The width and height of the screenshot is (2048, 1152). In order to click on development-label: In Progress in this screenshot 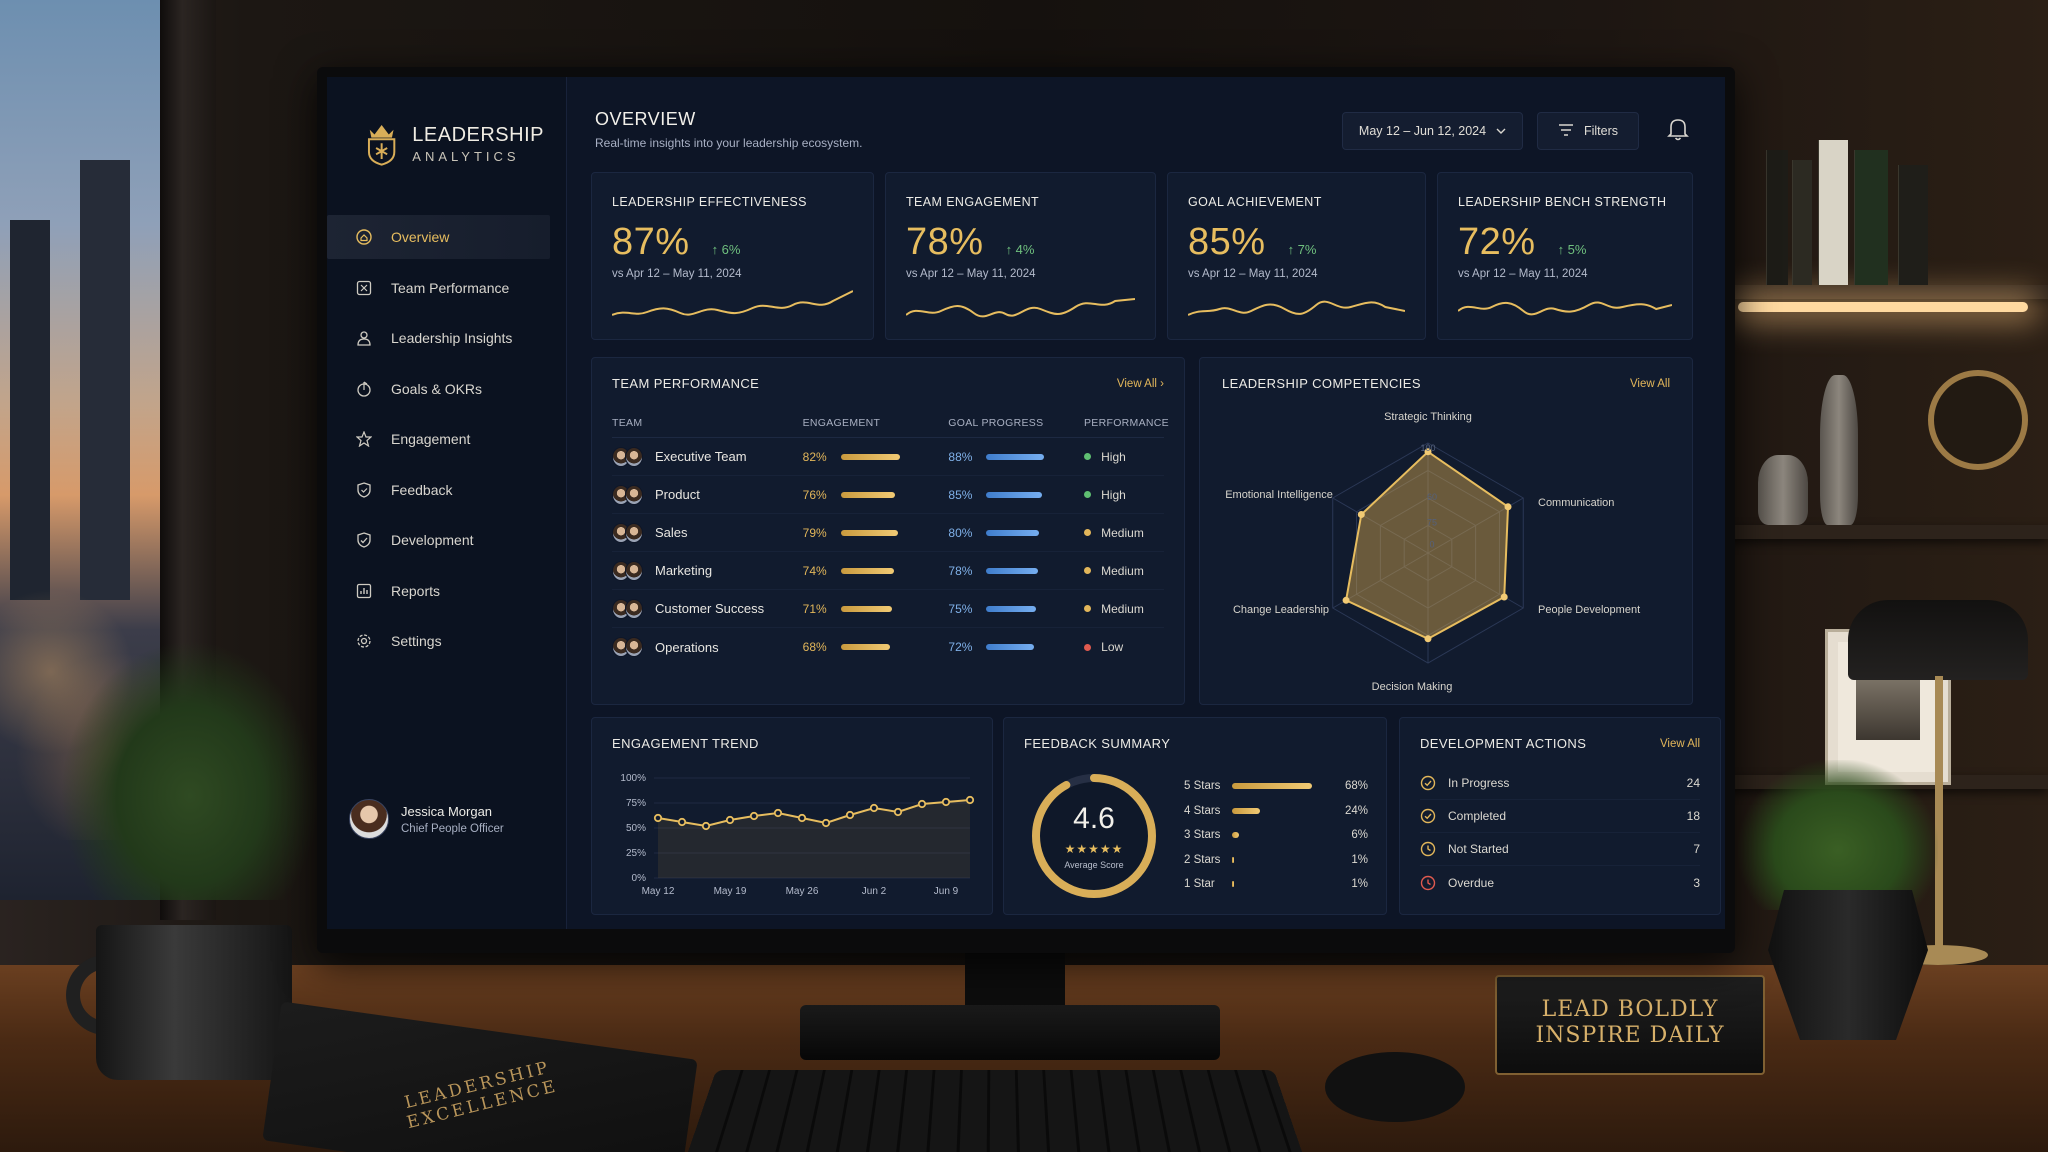, I will do `click(1479, 783)`.